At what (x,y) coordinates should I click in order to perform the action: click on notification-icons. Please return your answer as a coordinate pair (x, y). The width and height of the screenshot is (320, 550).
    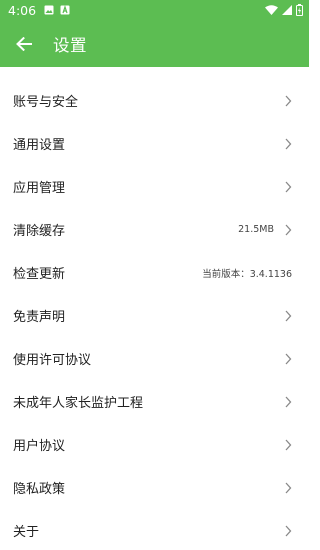
    Looking at the image, I should click on (57, 10).